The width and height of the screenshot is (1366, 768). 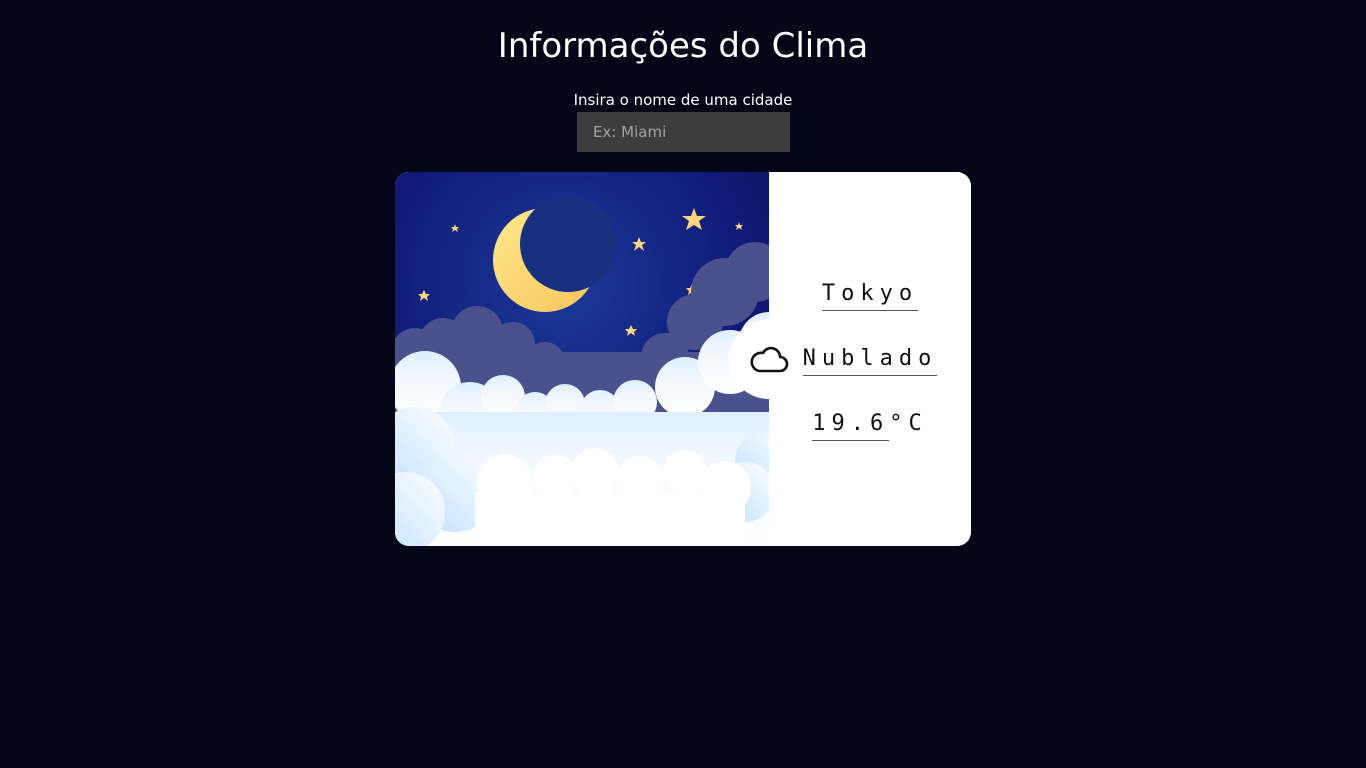 I want to click on weather-condition: Nublado, so click(x=870, y=360).